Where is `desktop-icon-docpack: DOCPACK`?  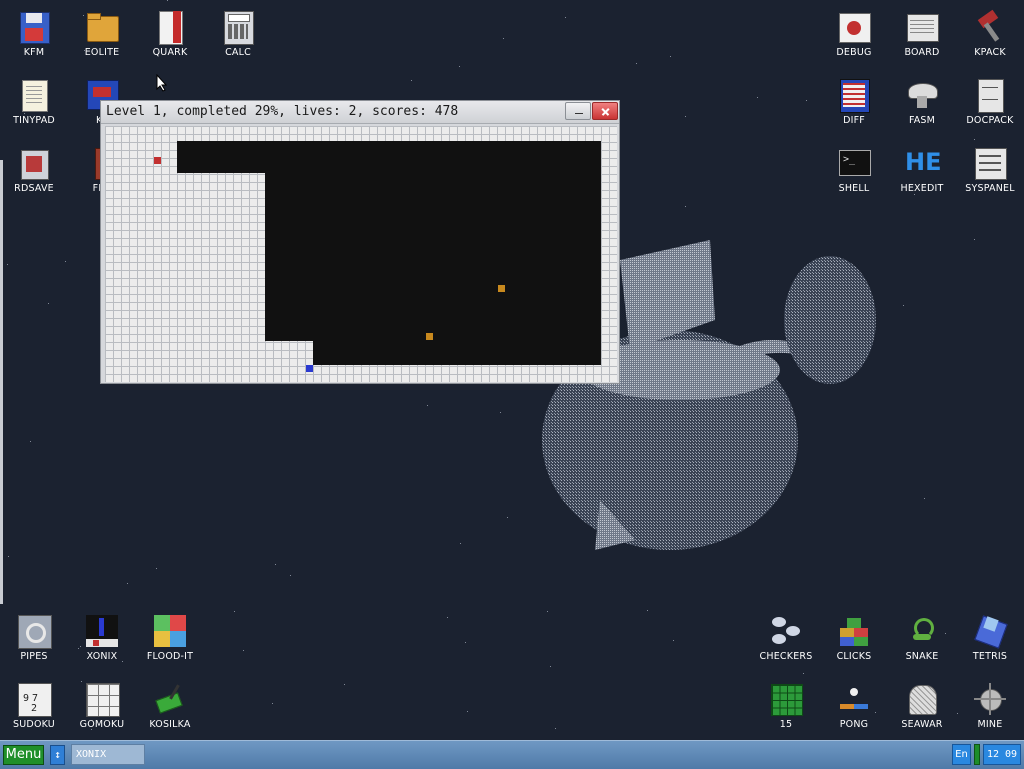
desktop-icon-docpack: DOCPACK is located at coordinates (990, 98).